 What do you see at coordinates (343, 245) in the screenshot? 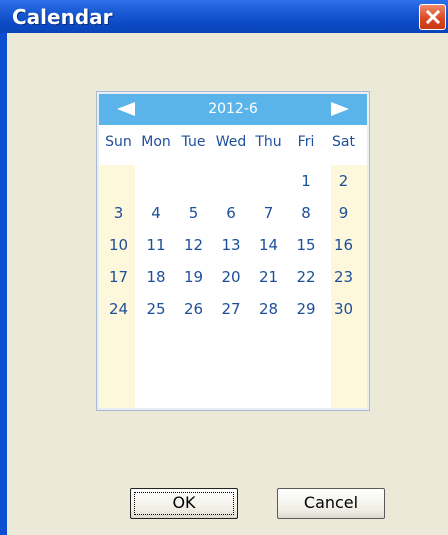
I see `day-cell: 16` at bounding box center [343, 245].